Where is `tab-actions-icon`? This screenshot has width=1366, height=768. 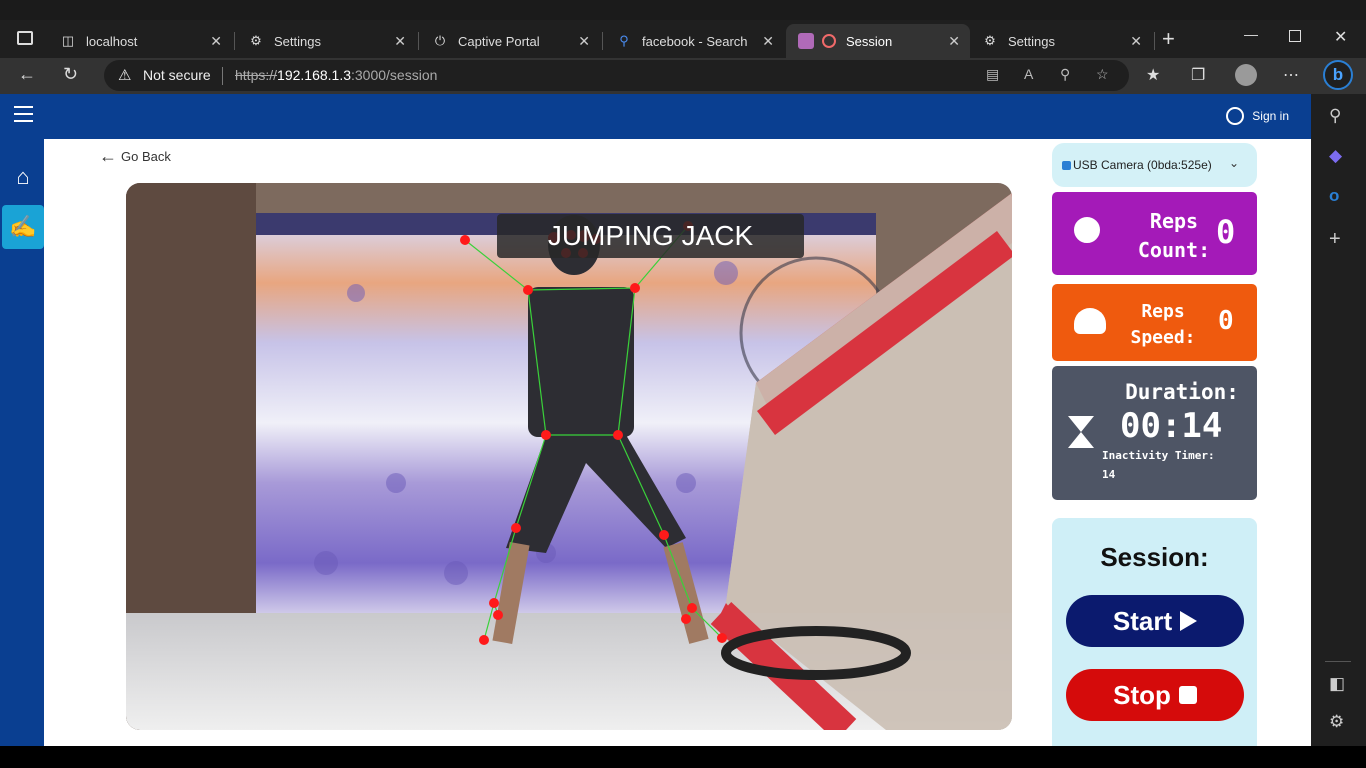
tab-actions-icon is located at coordinates (25, 38).